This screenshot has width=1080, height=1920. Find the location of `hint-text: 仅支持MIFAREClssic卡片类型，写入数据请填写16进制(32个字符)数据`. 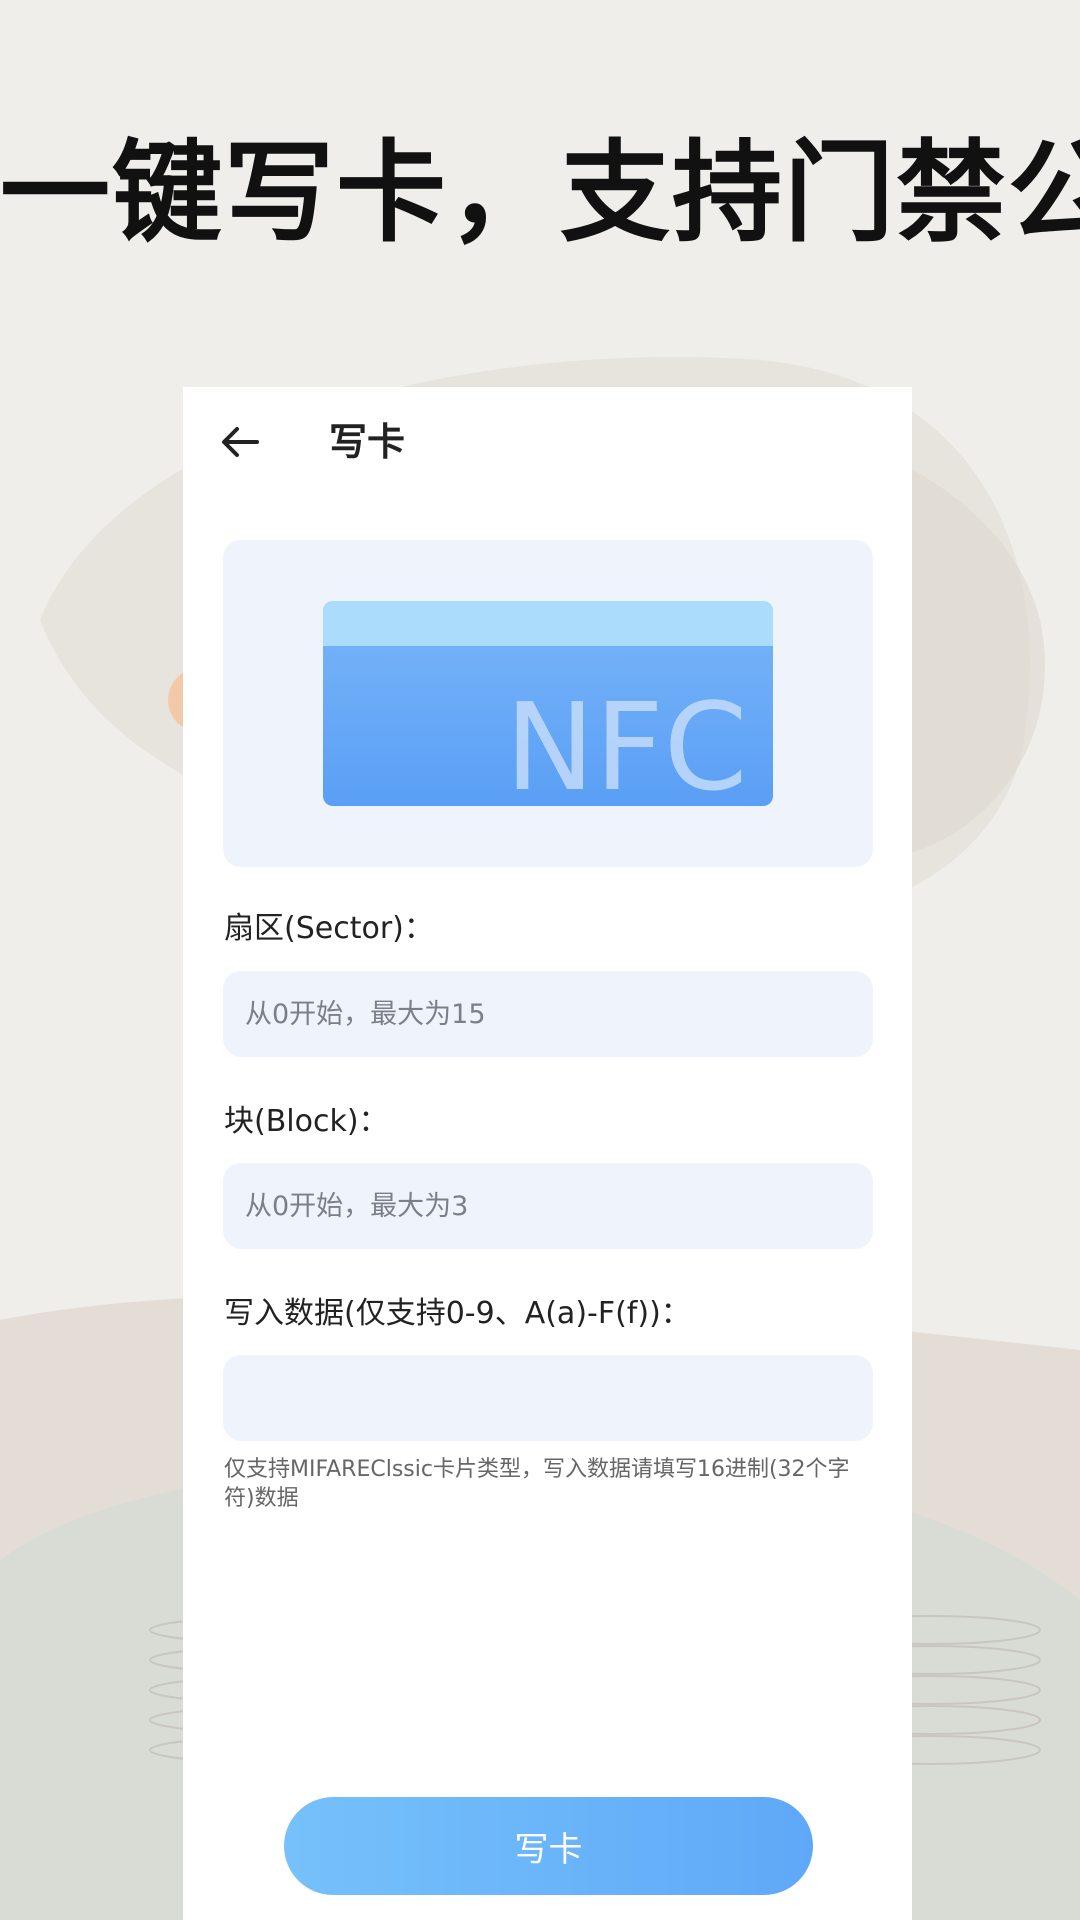

hint-text: 仅支持MIFAREClssic卡片类型，写入数据请填写16进制(32个字符)数据 is located at coordinates (537, 1484).